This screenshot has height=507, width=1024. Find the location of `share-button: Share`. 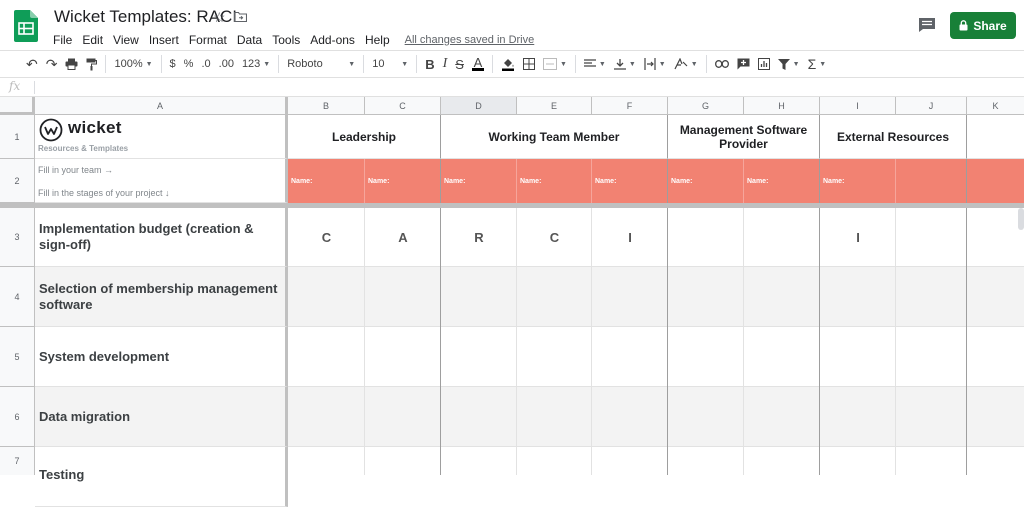

share-button: Share is located at coordinates (983, 25).